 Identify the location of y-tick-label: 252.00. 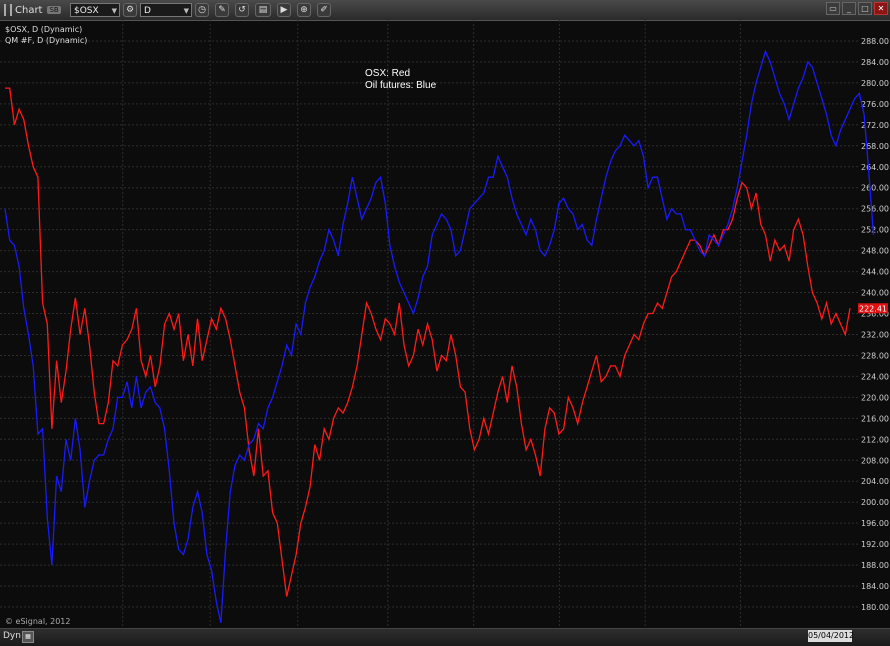
(875, 230).